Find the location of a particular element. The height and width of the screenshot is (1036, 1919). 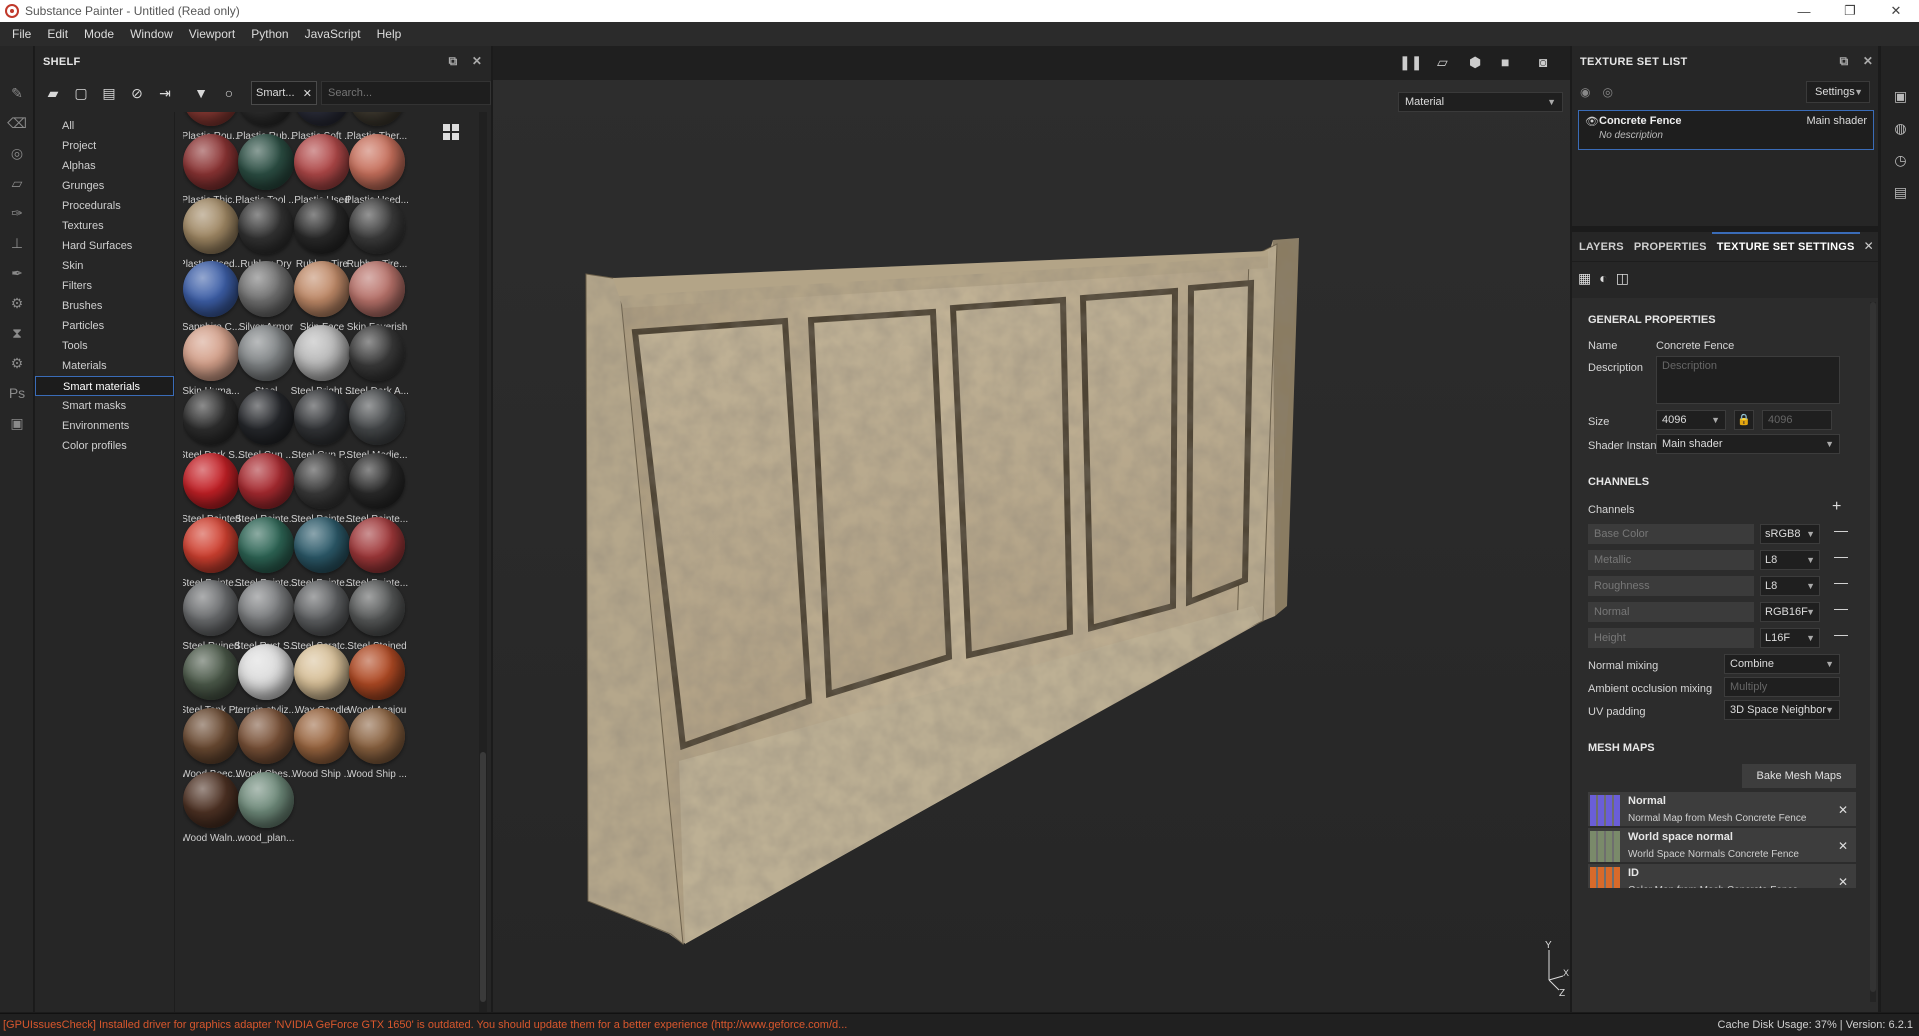

shelf-category-item: Color profiles is located at coordinates (104, 446).